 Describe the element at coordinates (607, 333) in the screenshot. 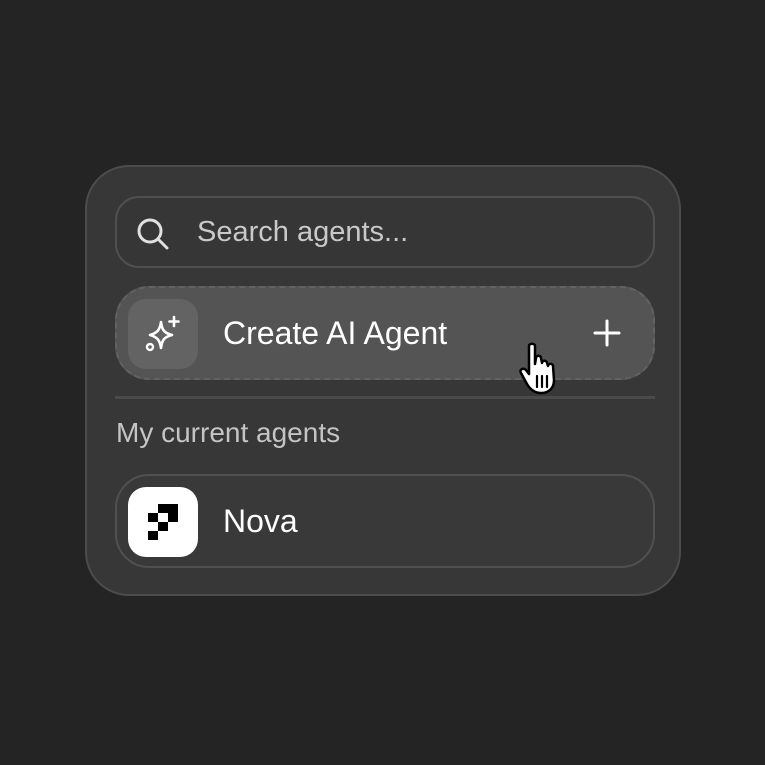

I see `plus-icon` at that location.